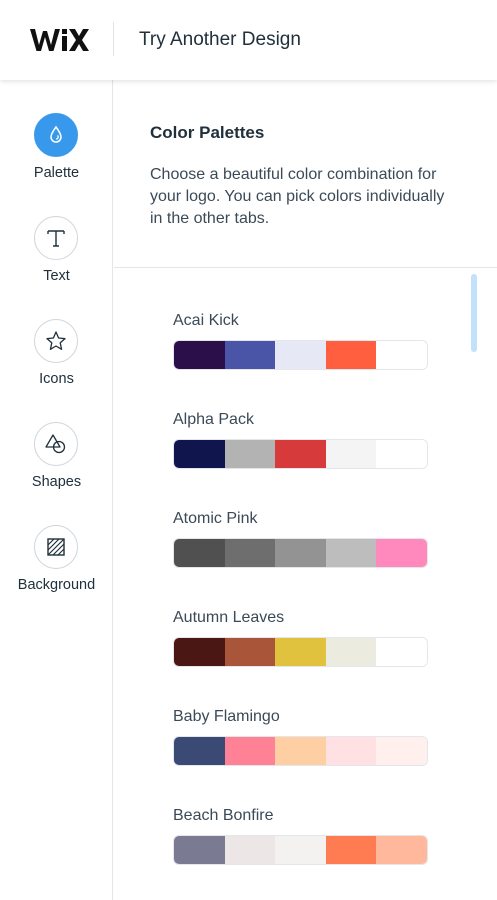 The height and width of the screenshot is (900, 497). I want to click on sidebar-item-icons: Icons, so click(56, 364).